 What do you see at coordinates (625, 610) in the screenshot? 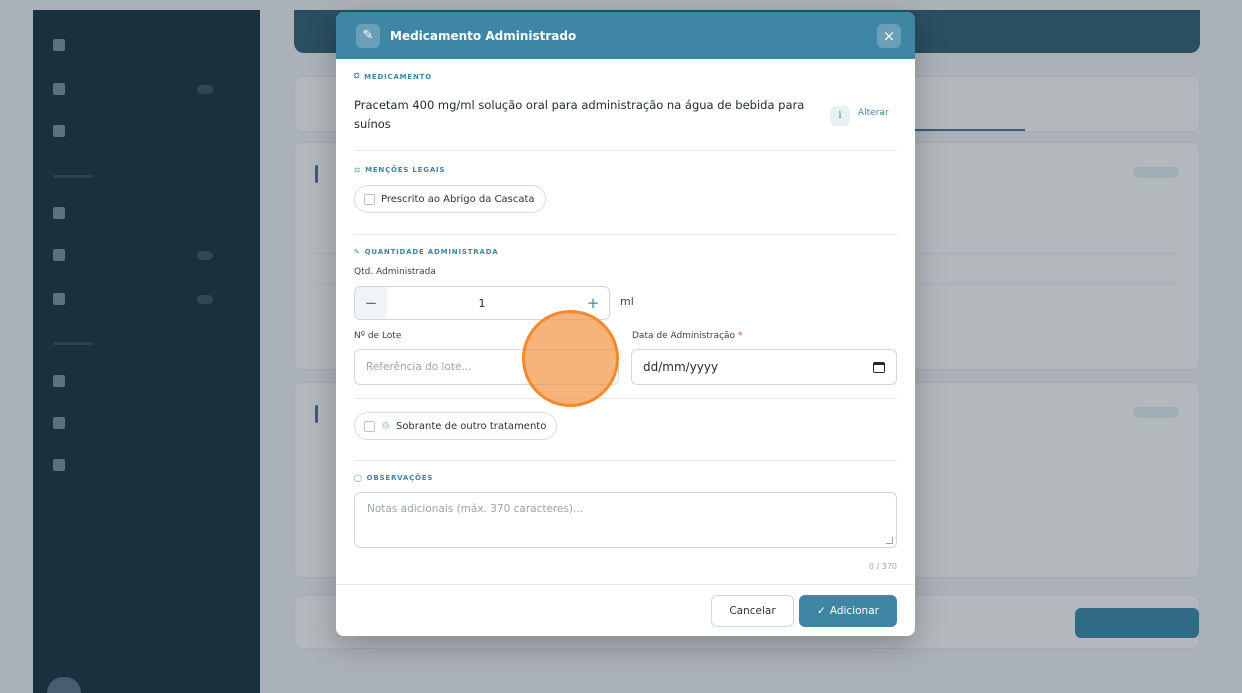
I see `modal-footer: Cancelar ✓ Adicionar` at bounding box center [625, 610].